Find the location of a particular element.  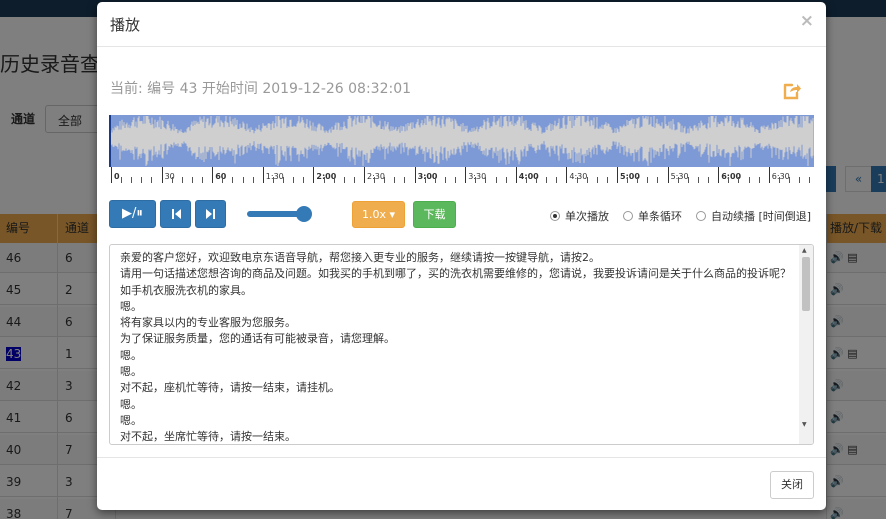

timeline-tick-label: 3:30 is located at coordinates (477, 176).